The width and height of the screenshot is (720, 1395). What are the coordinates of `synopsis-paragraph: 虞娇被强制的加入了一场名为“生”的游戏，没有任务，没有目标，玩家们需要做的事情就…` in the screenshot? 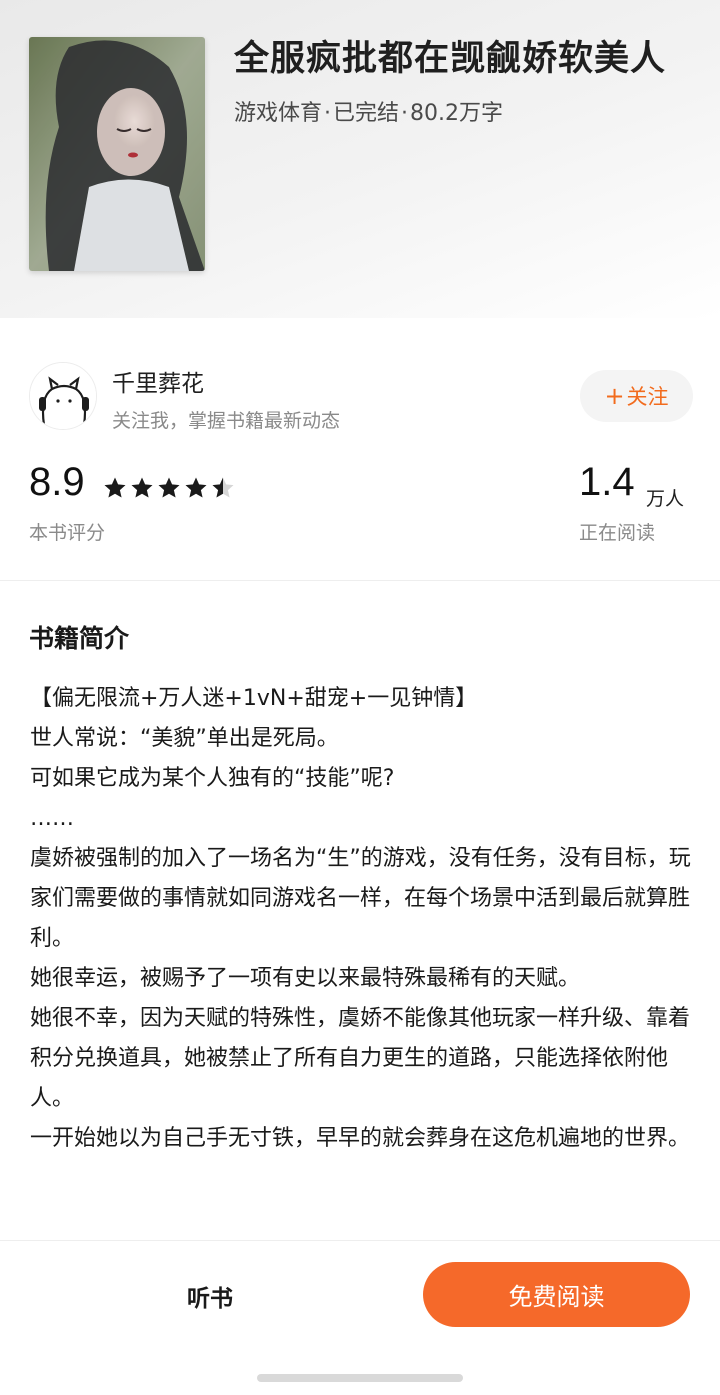 It's located at (360, 898).